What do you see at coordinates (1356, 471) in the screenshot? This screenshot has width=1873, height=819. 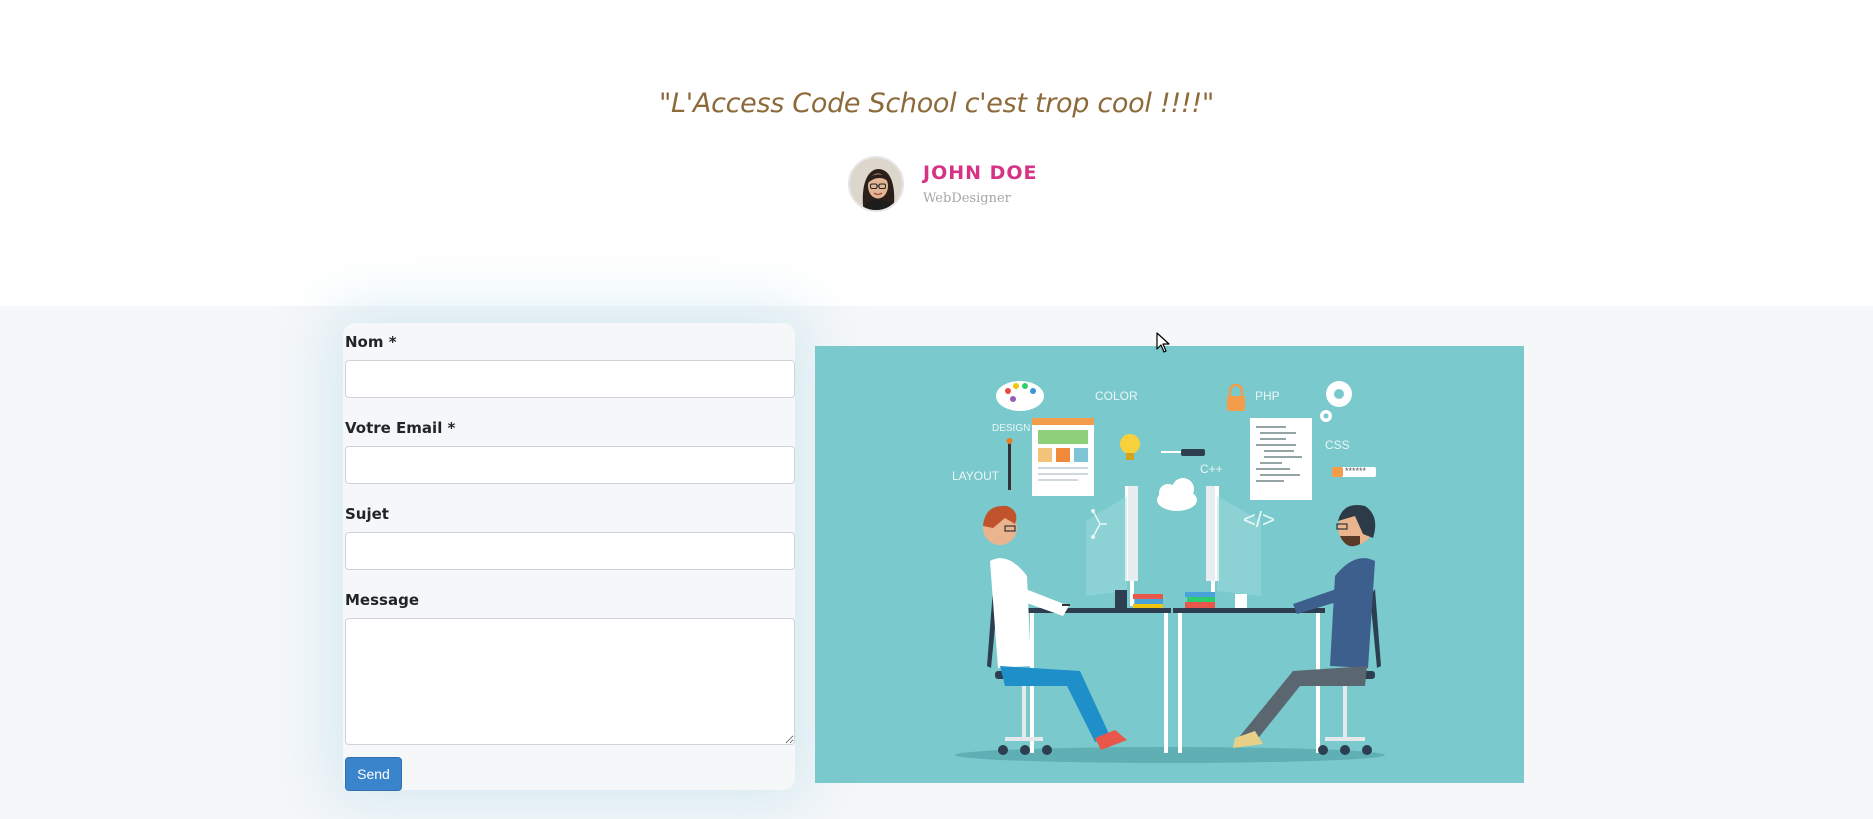 I see `illustration-label-password: ******` at bounding box center [1356, 471].